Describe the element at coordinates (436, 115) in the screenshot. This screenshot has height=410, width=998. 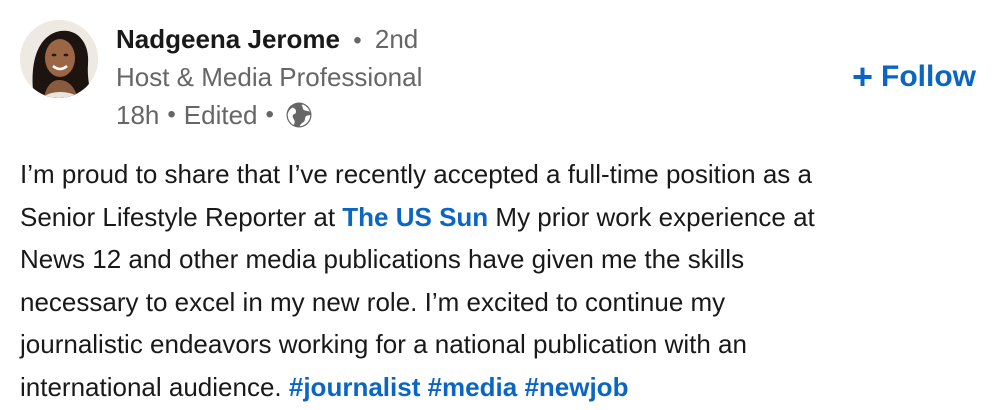
I see `post-meta: 18h • Edited •` at that location.